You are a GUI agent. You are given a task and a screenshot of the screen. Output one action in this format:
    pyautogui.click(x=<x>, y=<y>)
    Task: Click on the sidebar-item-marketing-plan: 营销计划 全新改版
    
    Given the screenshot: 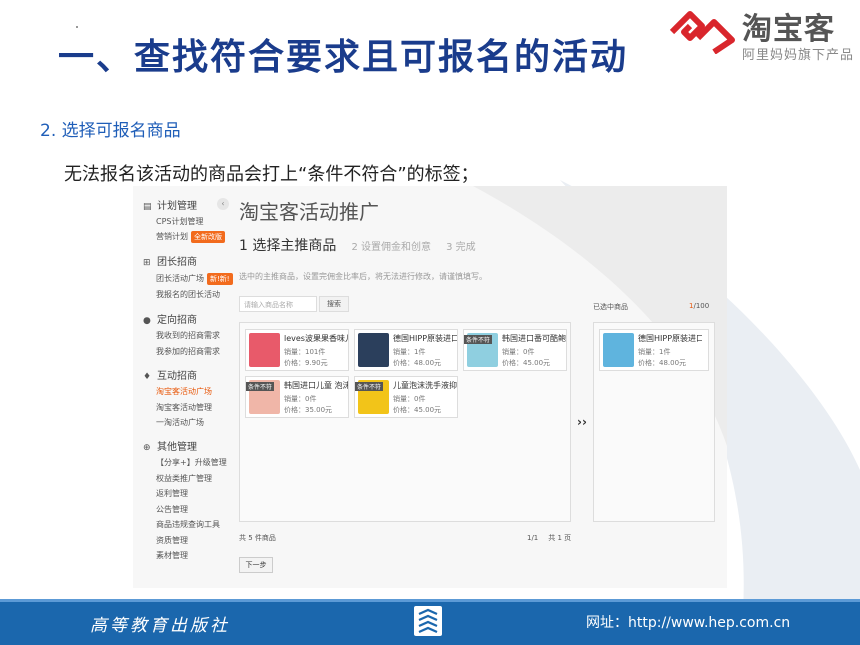 What is the action you would take?
    pyautogui.click(x=190, y=237)
    